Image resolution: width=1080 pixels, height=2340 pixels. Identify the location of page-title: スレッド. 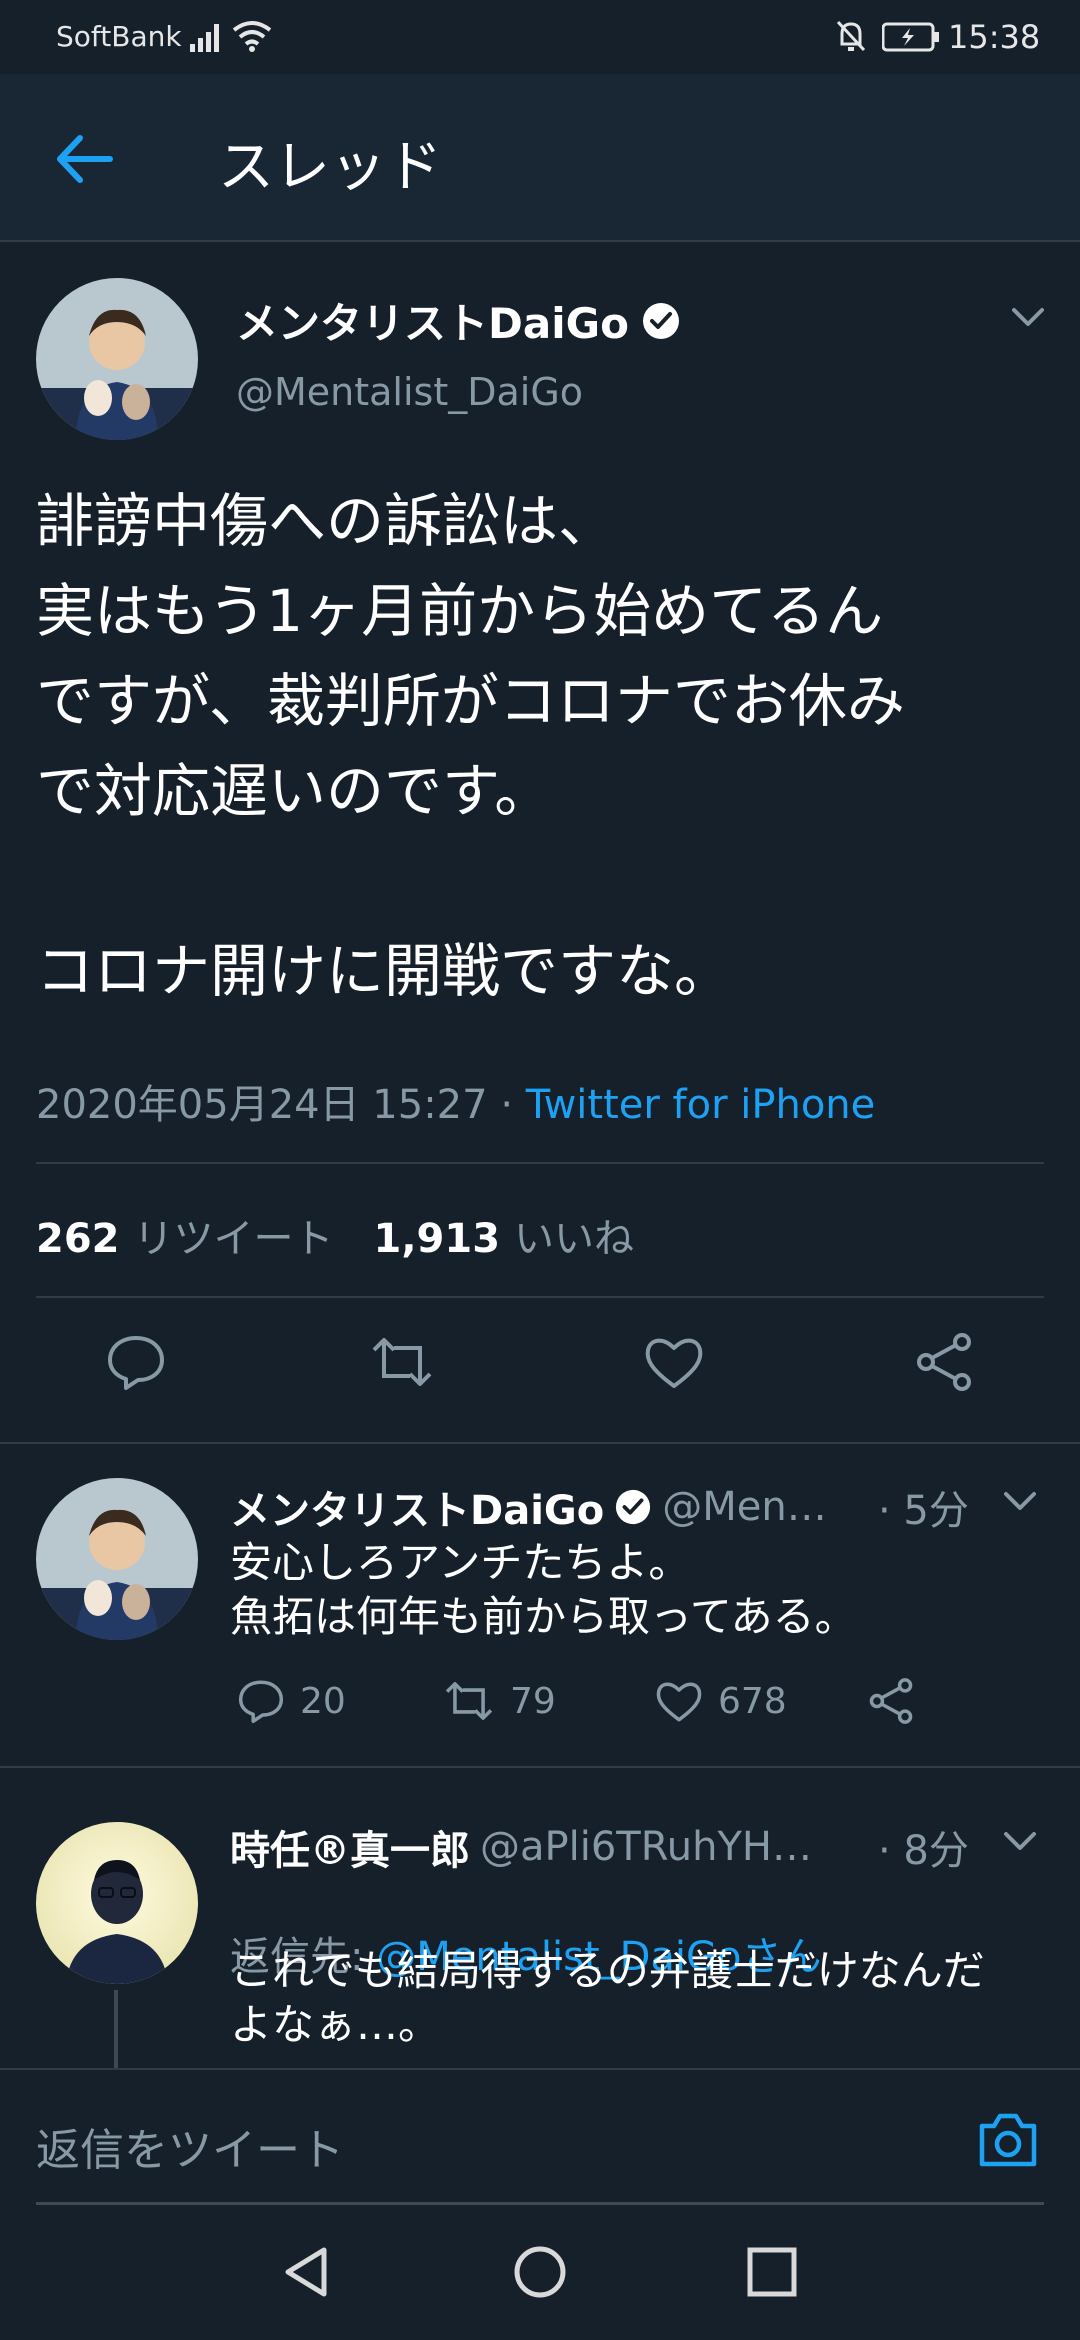
(330, 167).